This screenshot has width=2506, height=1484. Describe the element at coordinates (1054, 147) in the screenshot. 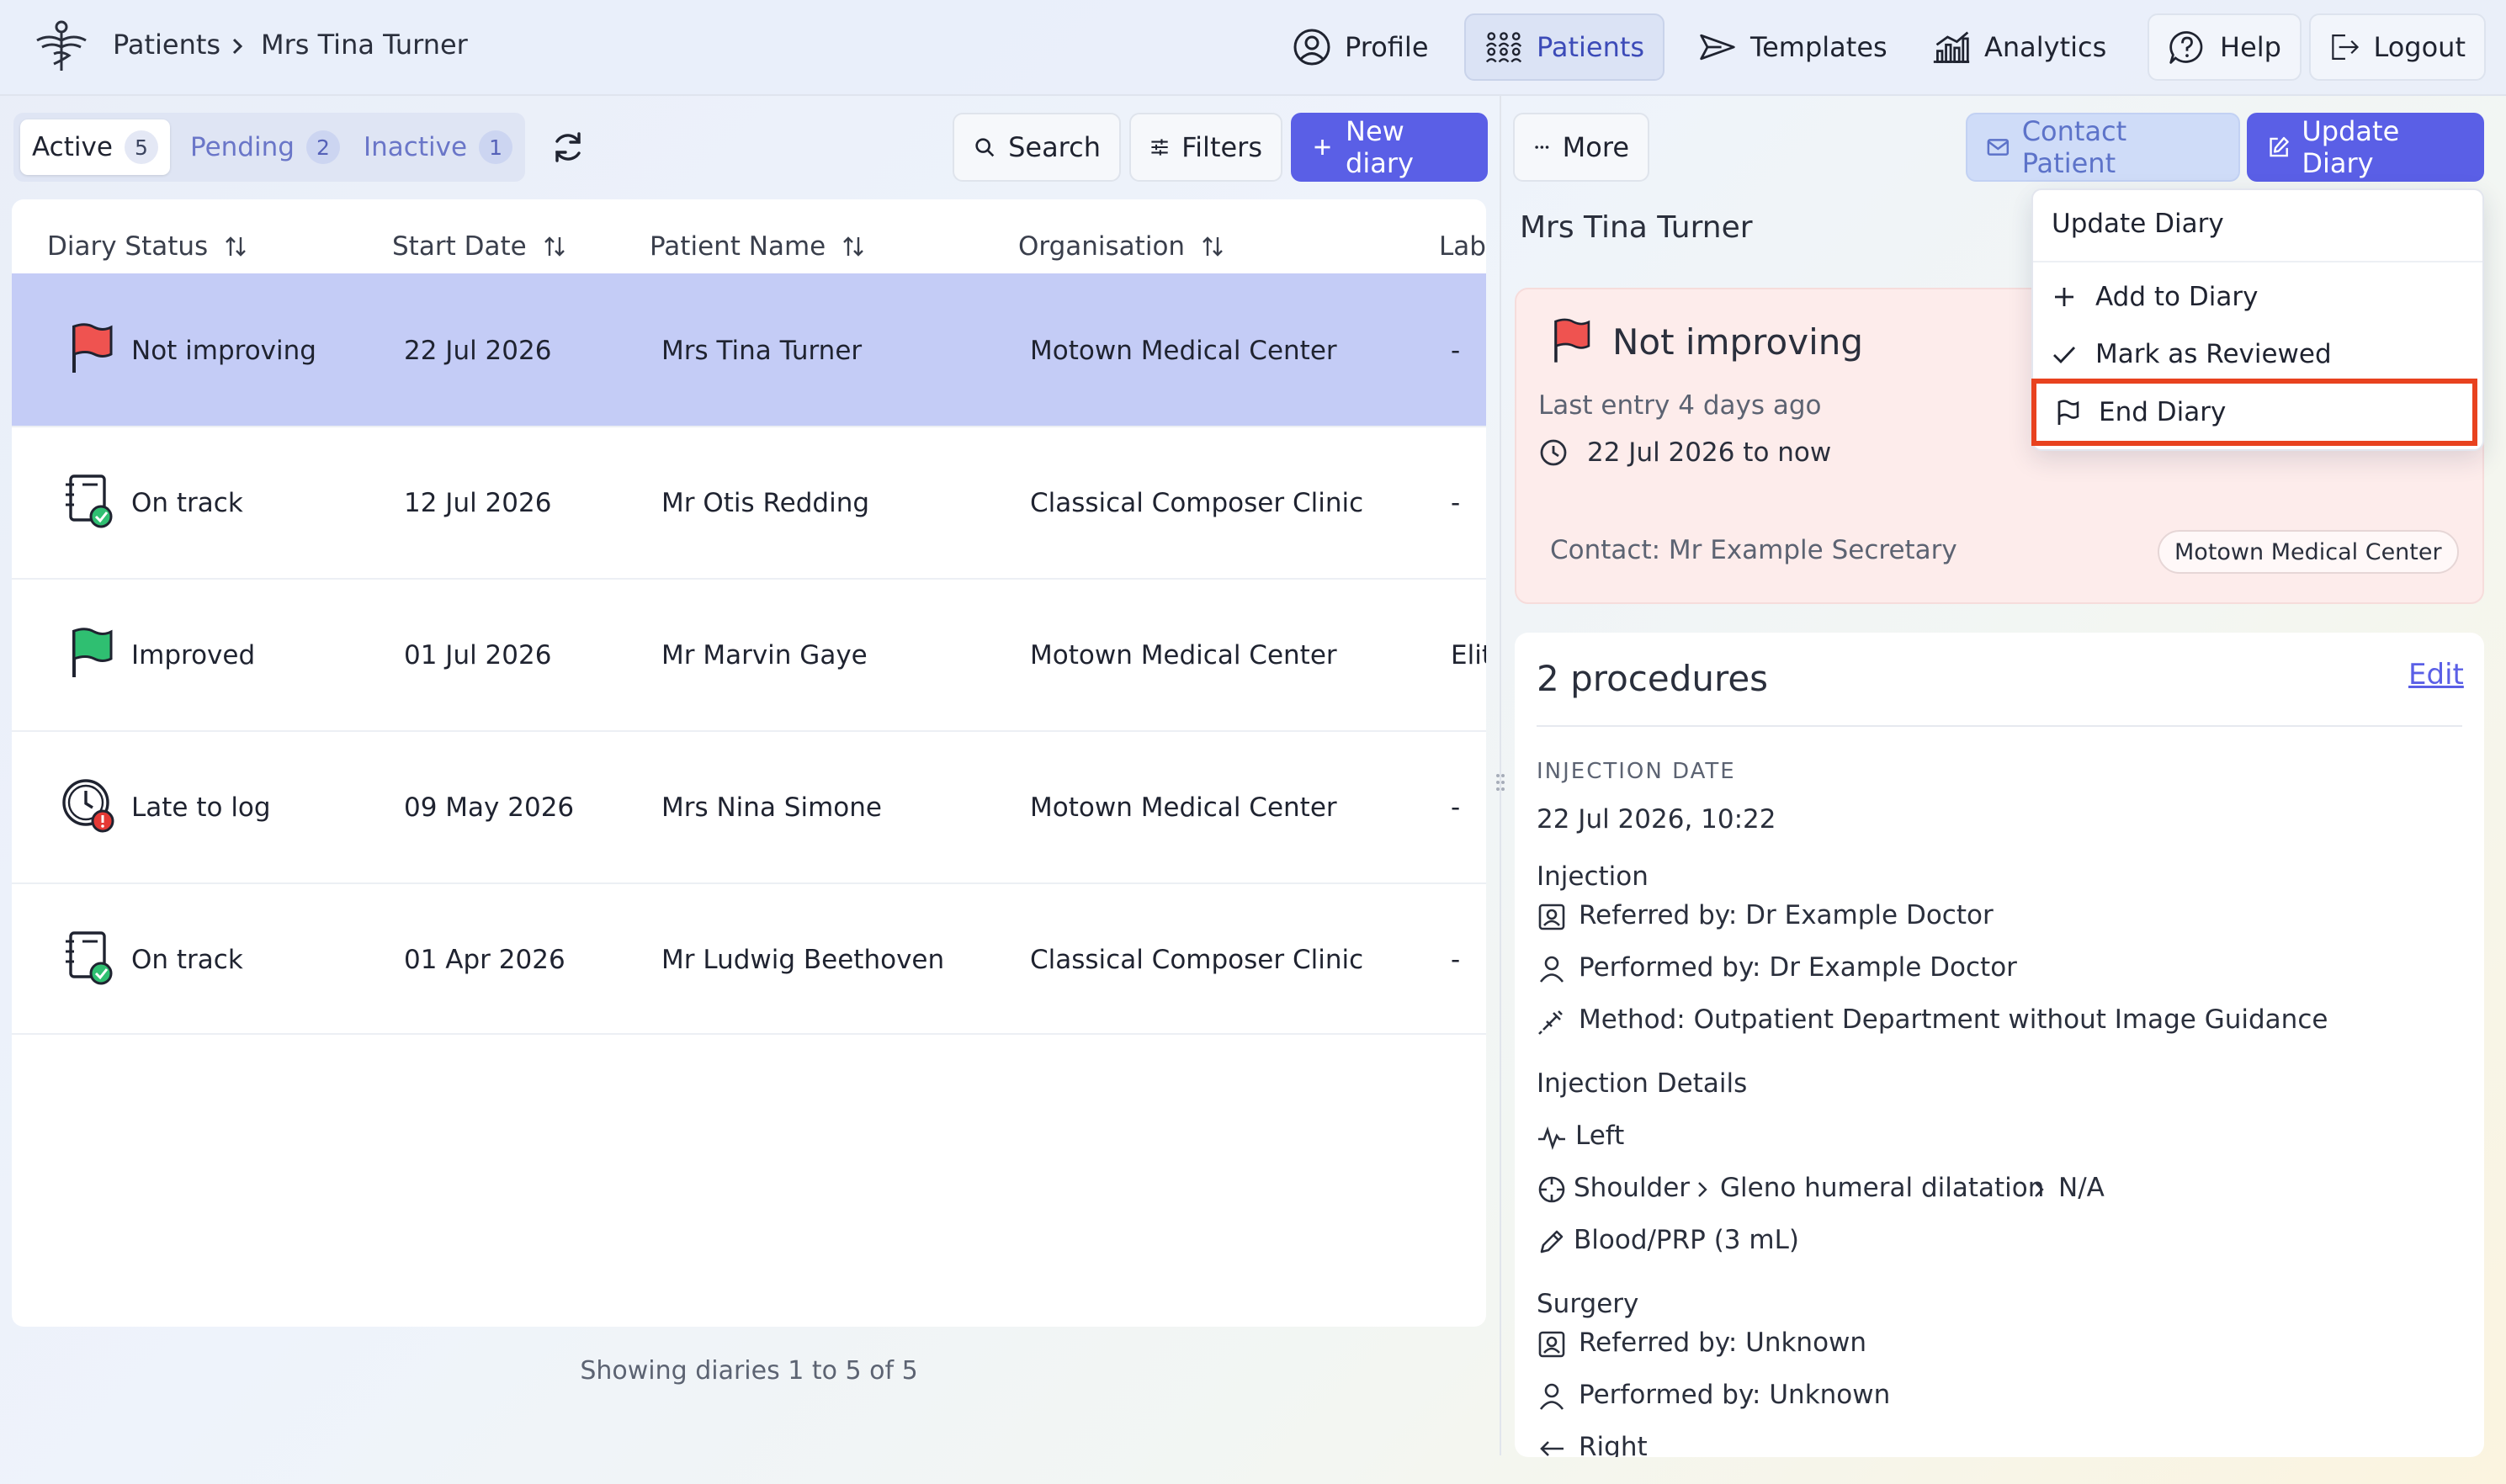

I see `search-label: Search` at that location.